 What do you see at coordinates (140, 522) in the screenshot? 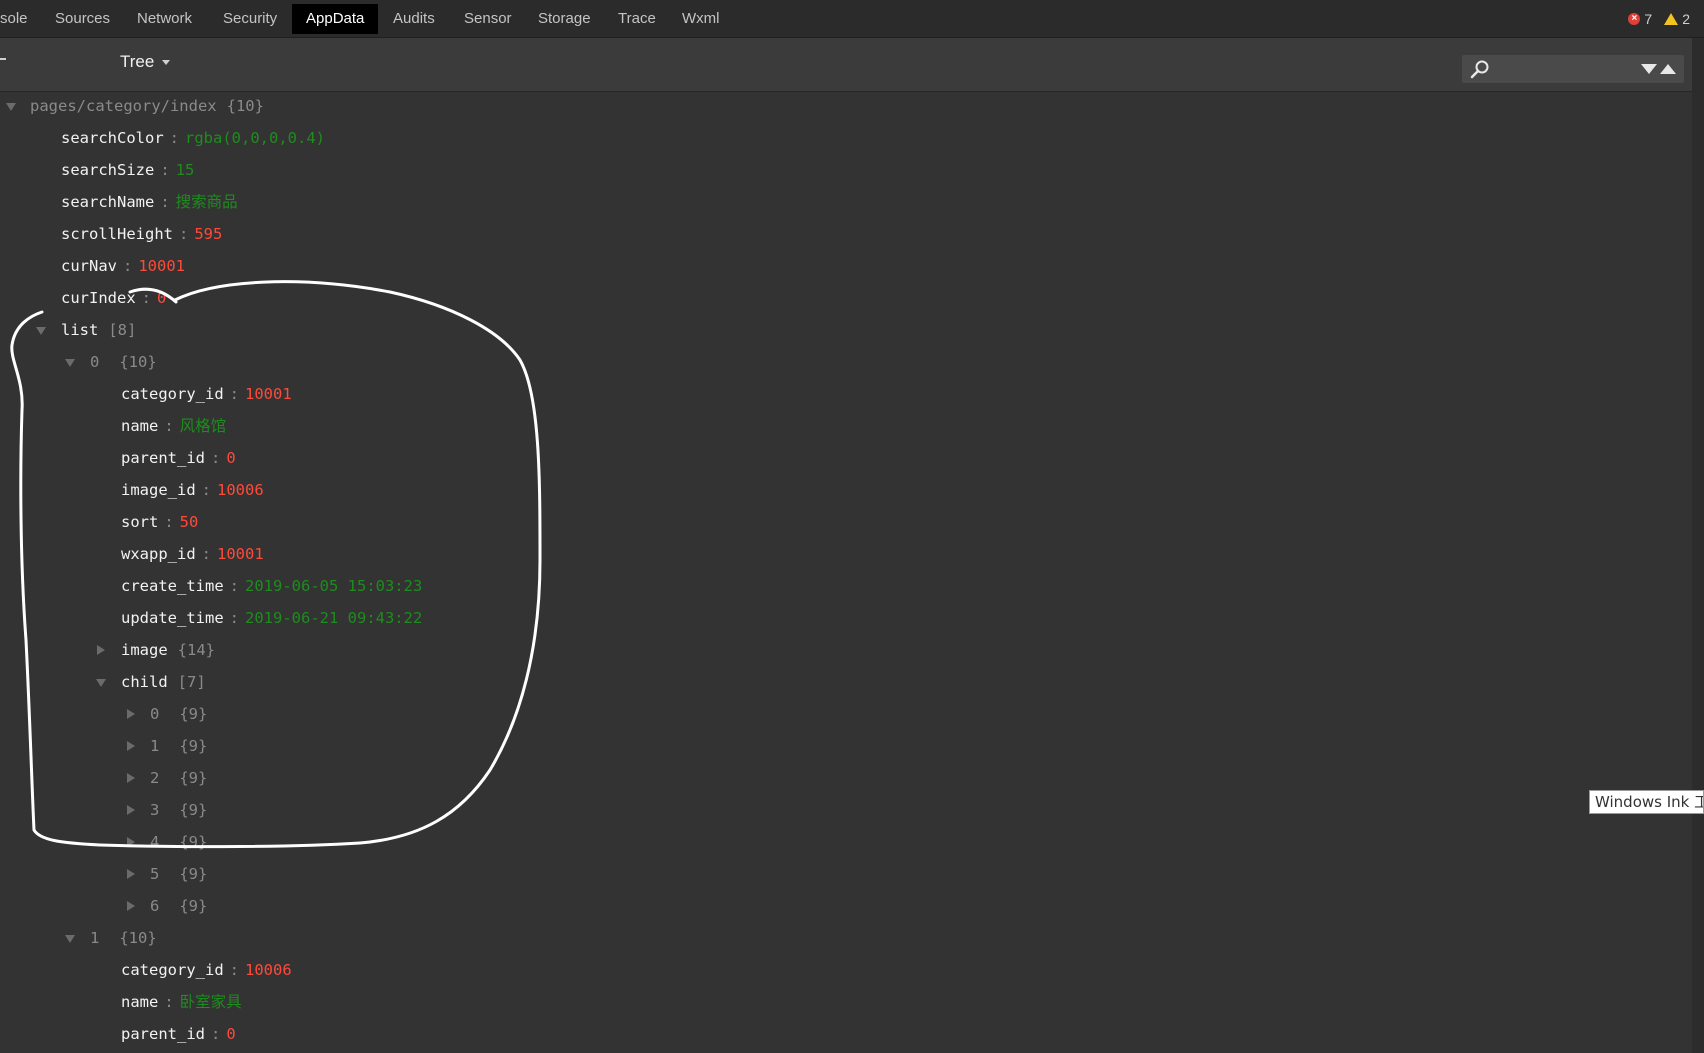
I see `row-key: sort` at bounding box center [140, 522].